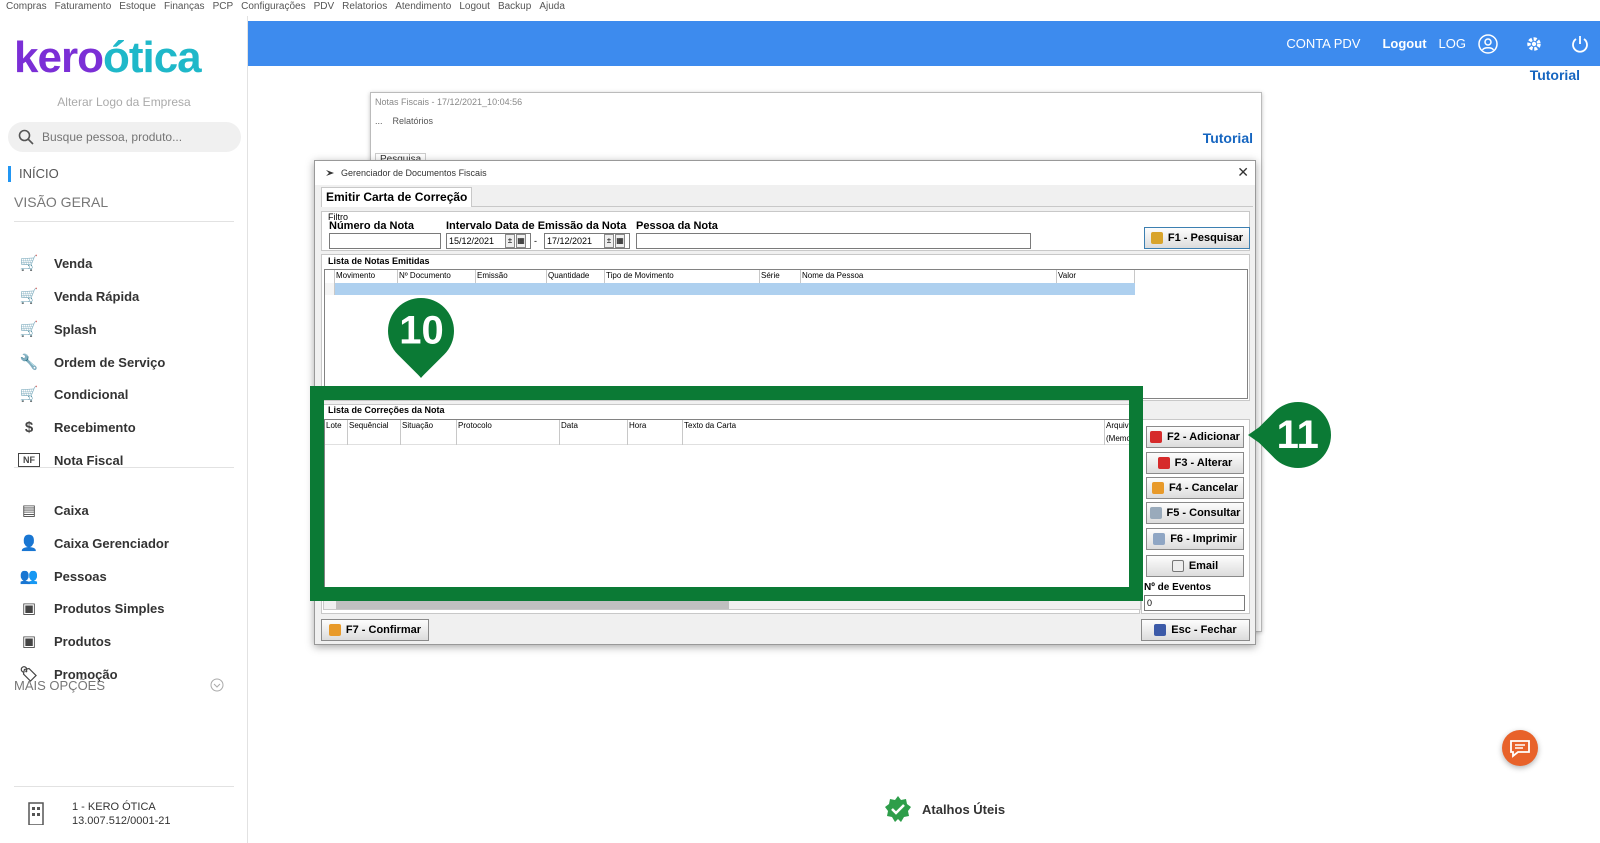 The width and height of the screenshot is (1600, 843). Describe the element at coordinates (894, 426) in the screenshot. I see `column-header: Texto da Carta` at that location.